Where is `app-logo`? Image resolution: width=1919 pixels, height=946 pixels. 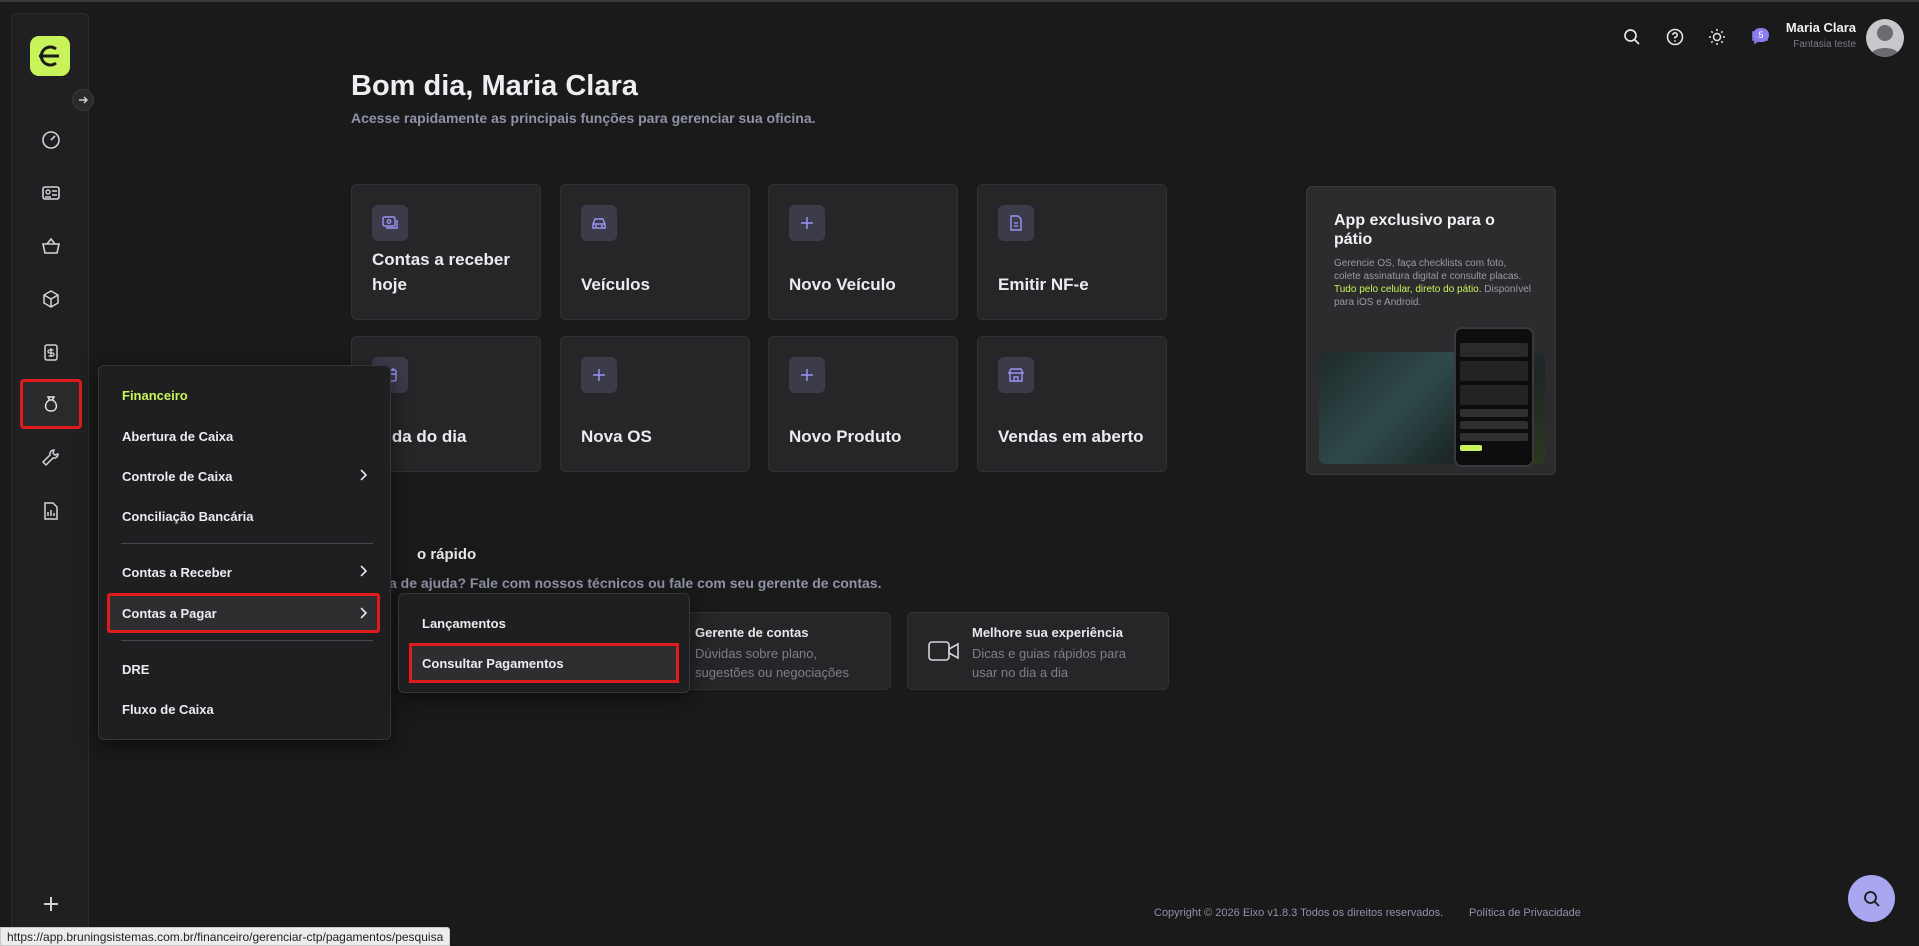
app-logo is located at coordinates (50, 56).